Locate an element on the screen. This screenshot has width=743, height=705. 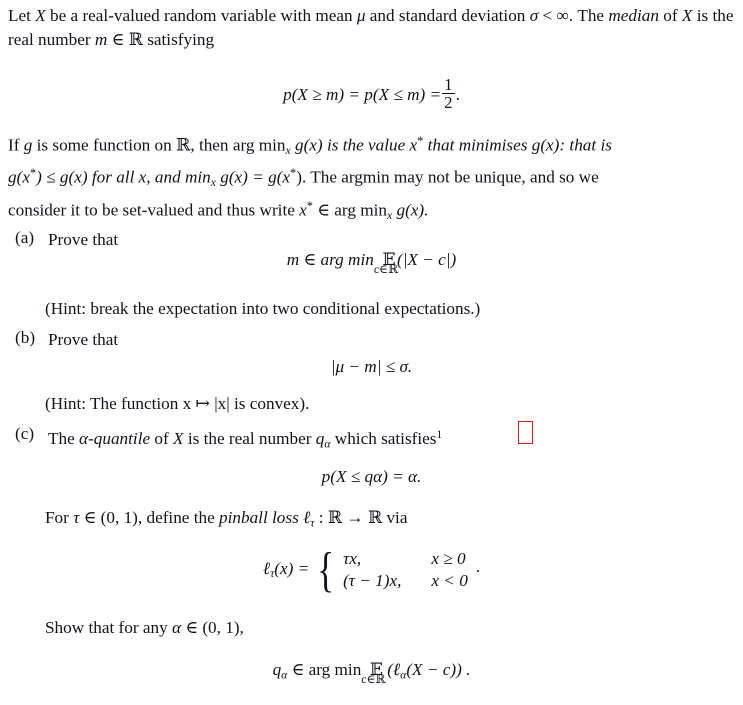
equation-a-lhs-text: m ∈ arg min is located at coordinates (330, 259).